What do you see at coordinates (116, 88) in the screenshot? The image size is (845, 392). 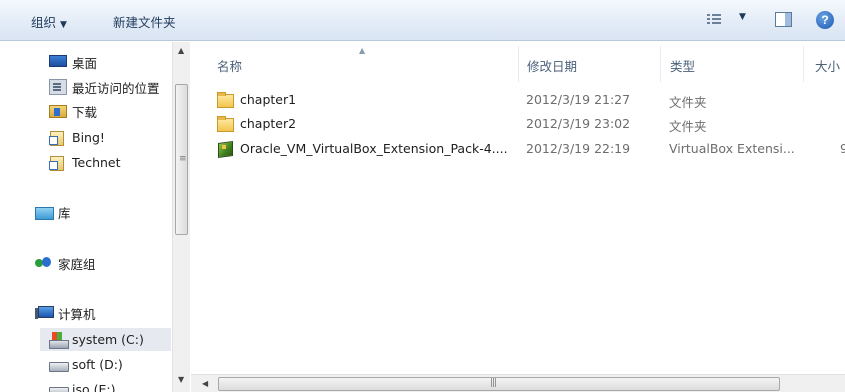 I see `nav-item-label: 最近访问的位置` at bounding box center [116, 88].